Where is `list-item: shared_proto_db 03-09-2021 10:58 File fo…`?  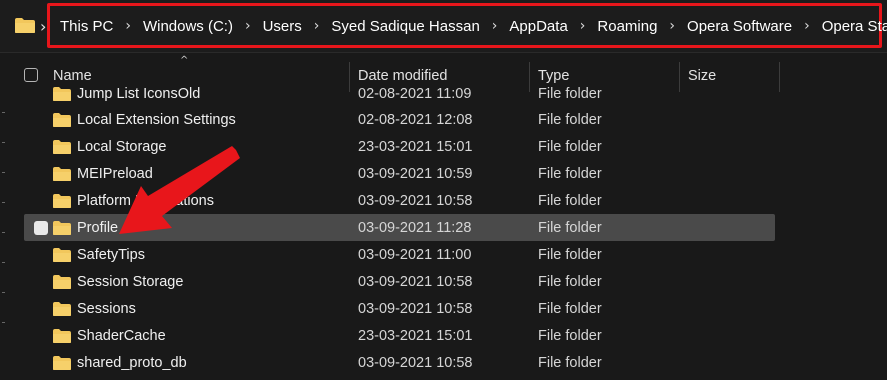
list-item: shared_proto_db 03-09-2021 10:58 File fo… is located at coordinates (399, 362).